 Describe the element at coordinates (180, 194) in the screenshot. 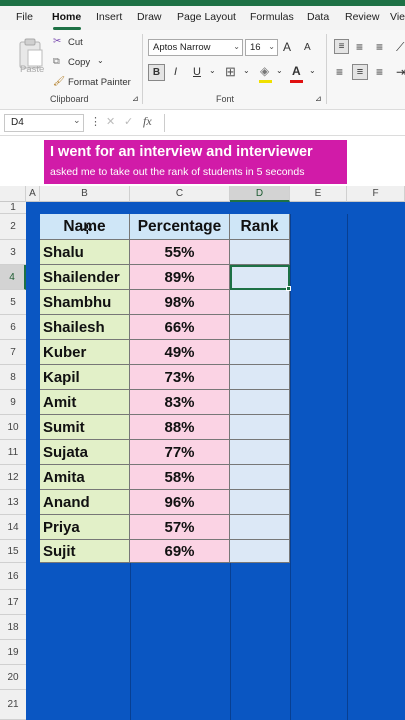

I see `column-header-c: C` at that location.